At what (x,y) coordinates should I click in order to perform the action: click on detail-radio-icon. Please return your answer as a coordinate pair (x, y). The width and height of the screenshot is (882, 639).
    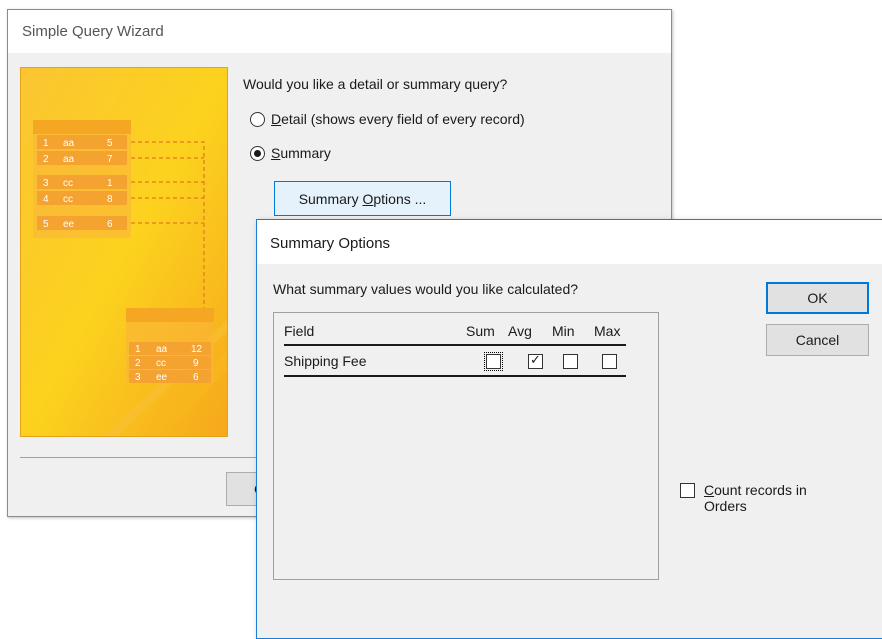
    Looking at the image, I should click on (257, 119).